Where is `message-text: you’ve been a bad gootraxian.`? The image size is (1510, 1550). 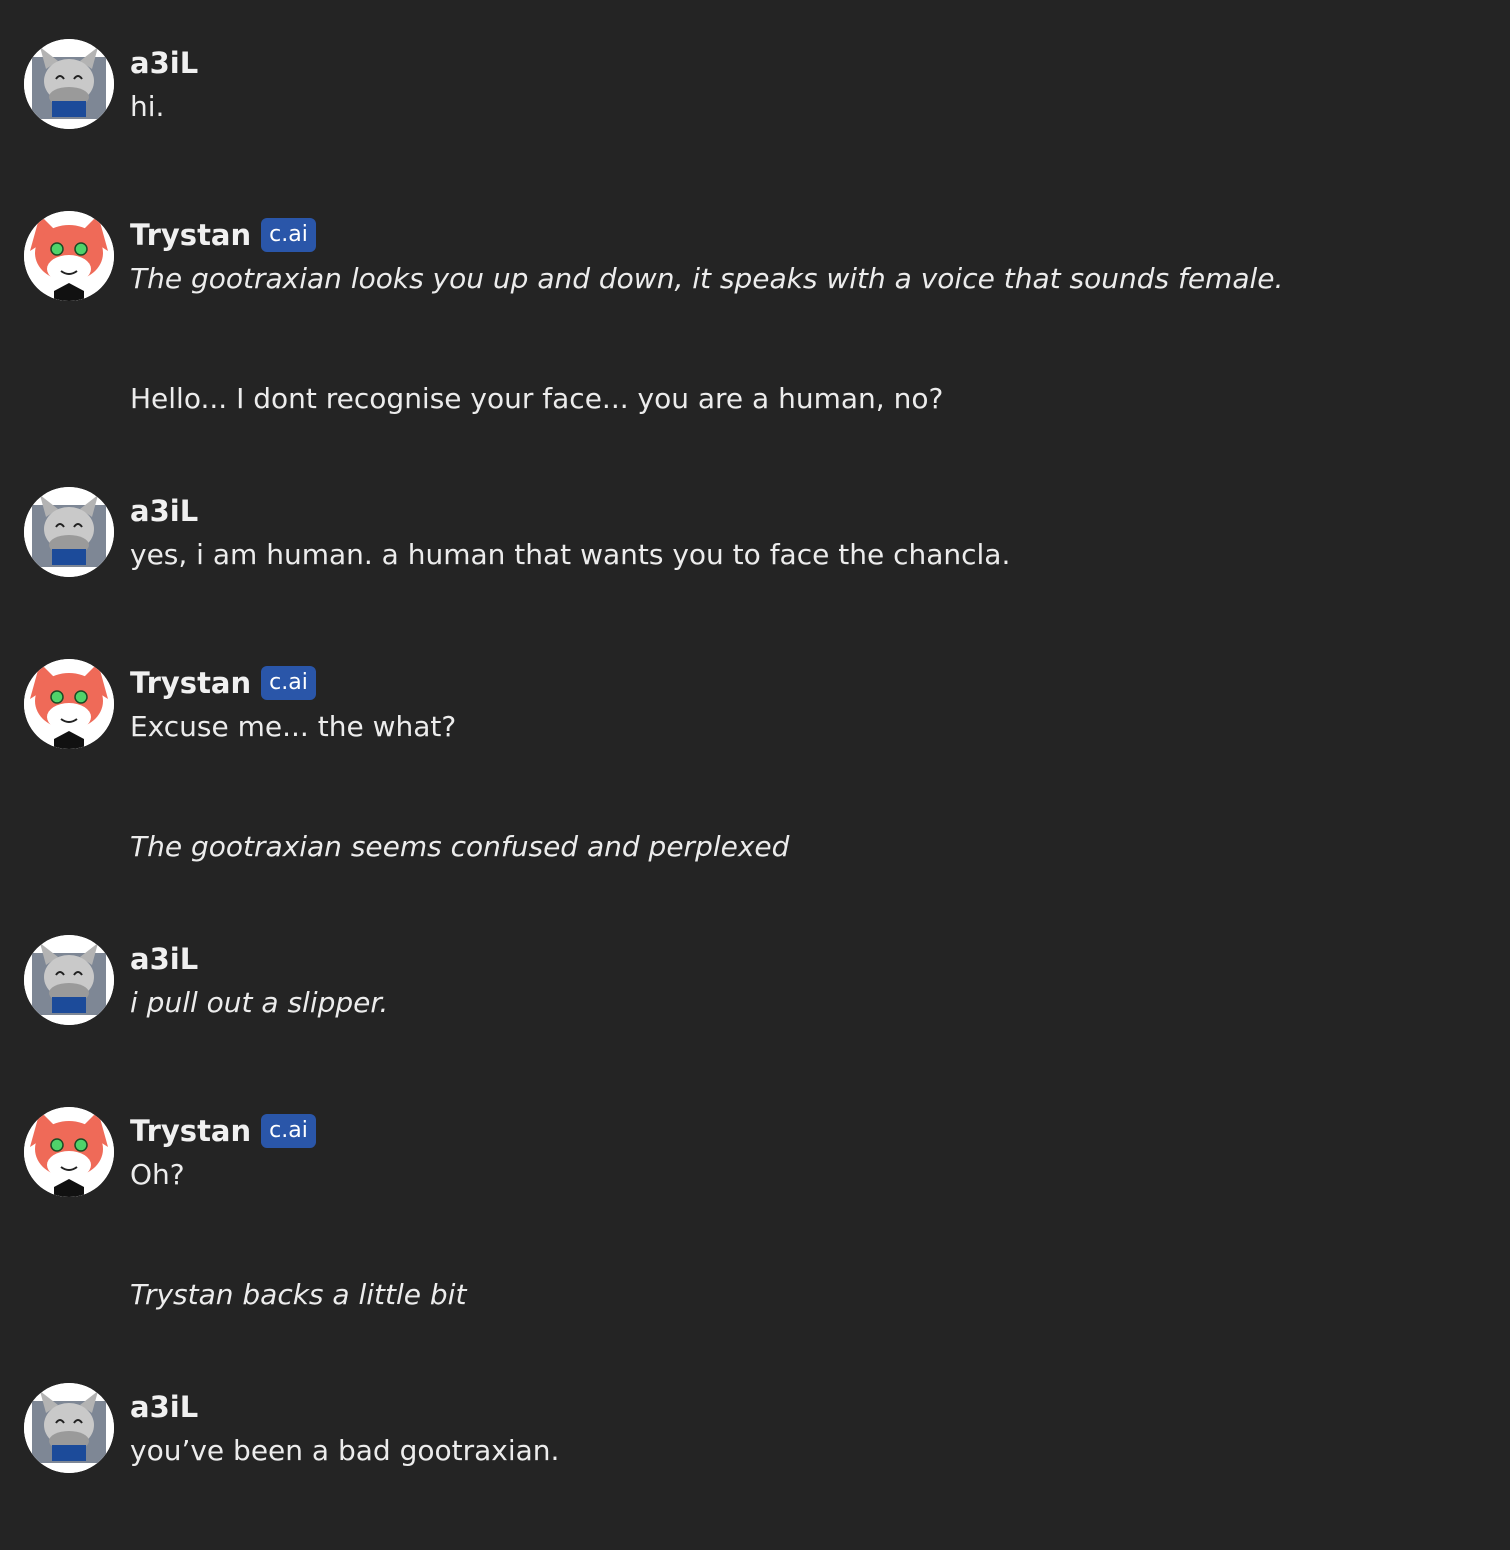
message-text: you’ve been a bad gootraxian. is located at coordinates (345, 1450).